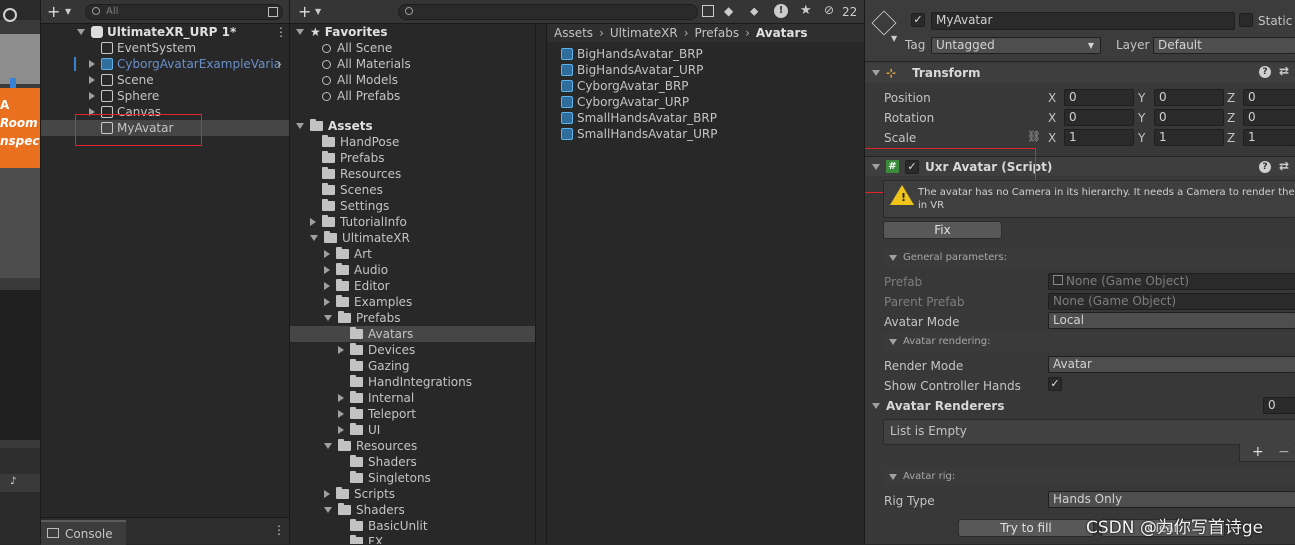 The image size is (1295, 545). What do you see at coordinates (1089, 476) in the screenshot?
I see `avatar-rig-header: Avatar rig:` at bounding box center [1089, 476].